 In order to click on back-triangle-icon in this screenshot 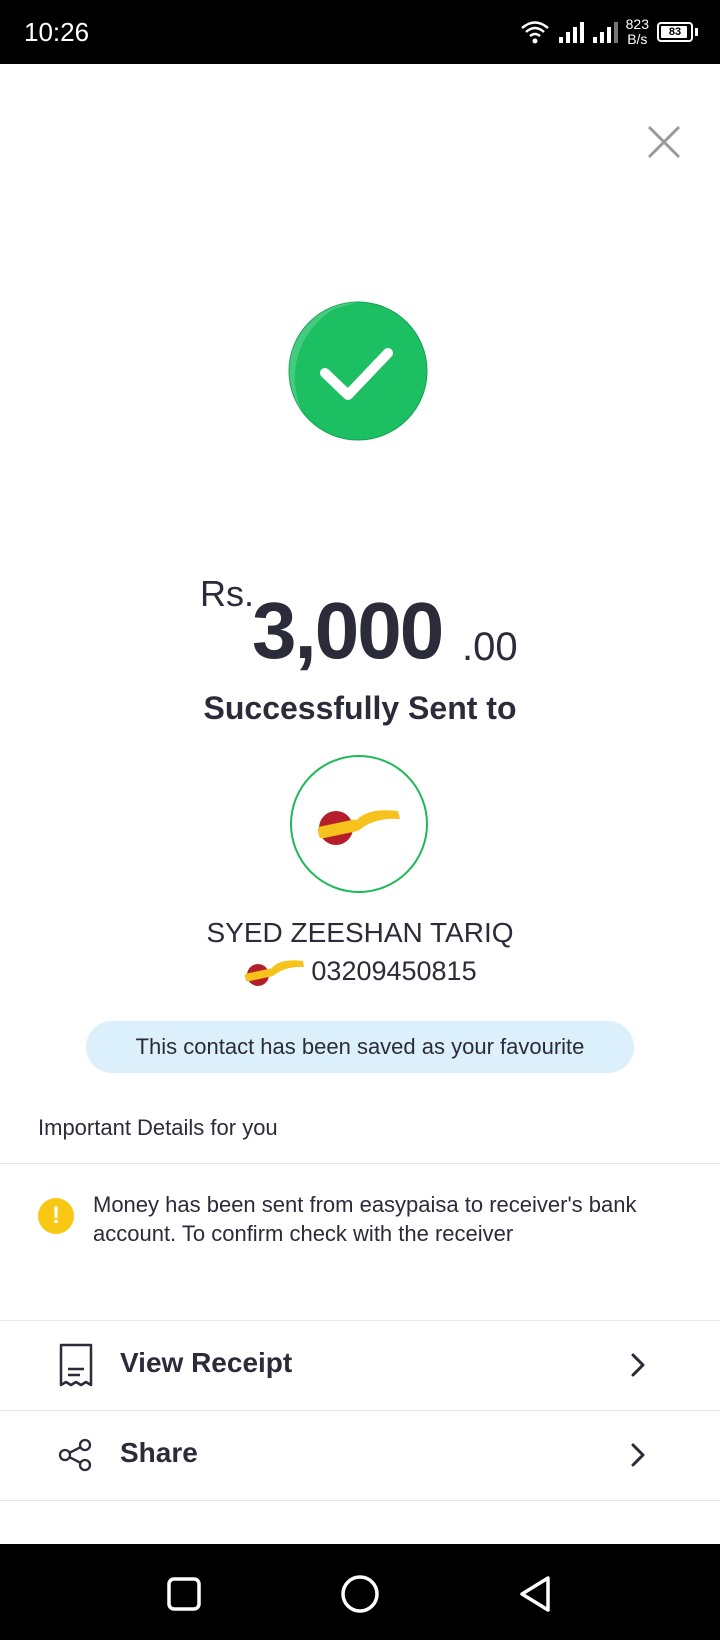, I will do `click(535, 1594)`.